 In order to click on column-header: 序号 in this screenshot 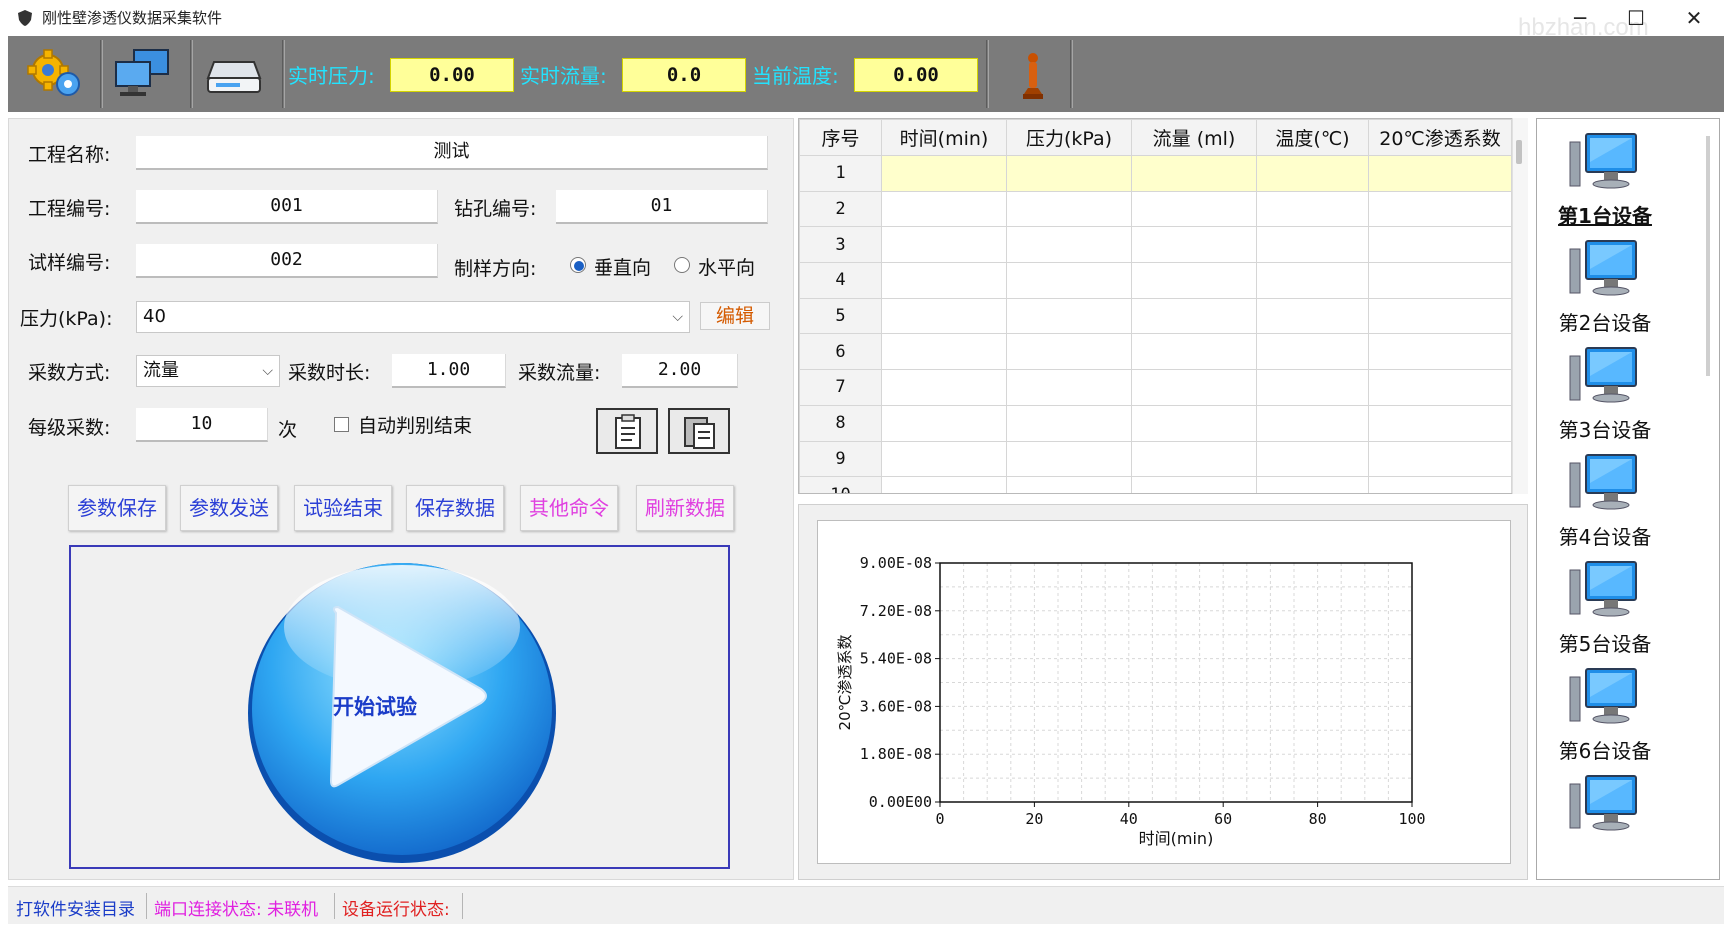, I will do `click(840, 137)`.